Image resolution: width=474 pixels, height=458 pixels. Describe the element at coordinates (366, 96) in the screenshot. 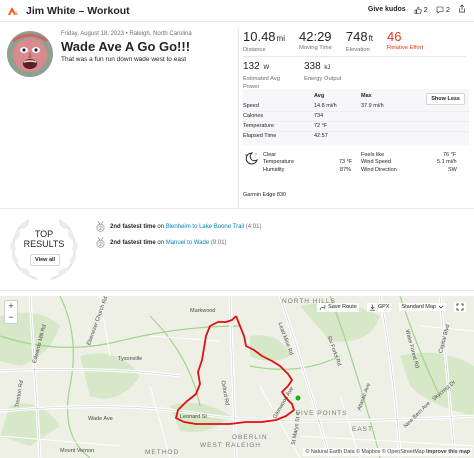

I see `col-max-header: Max` at that location.